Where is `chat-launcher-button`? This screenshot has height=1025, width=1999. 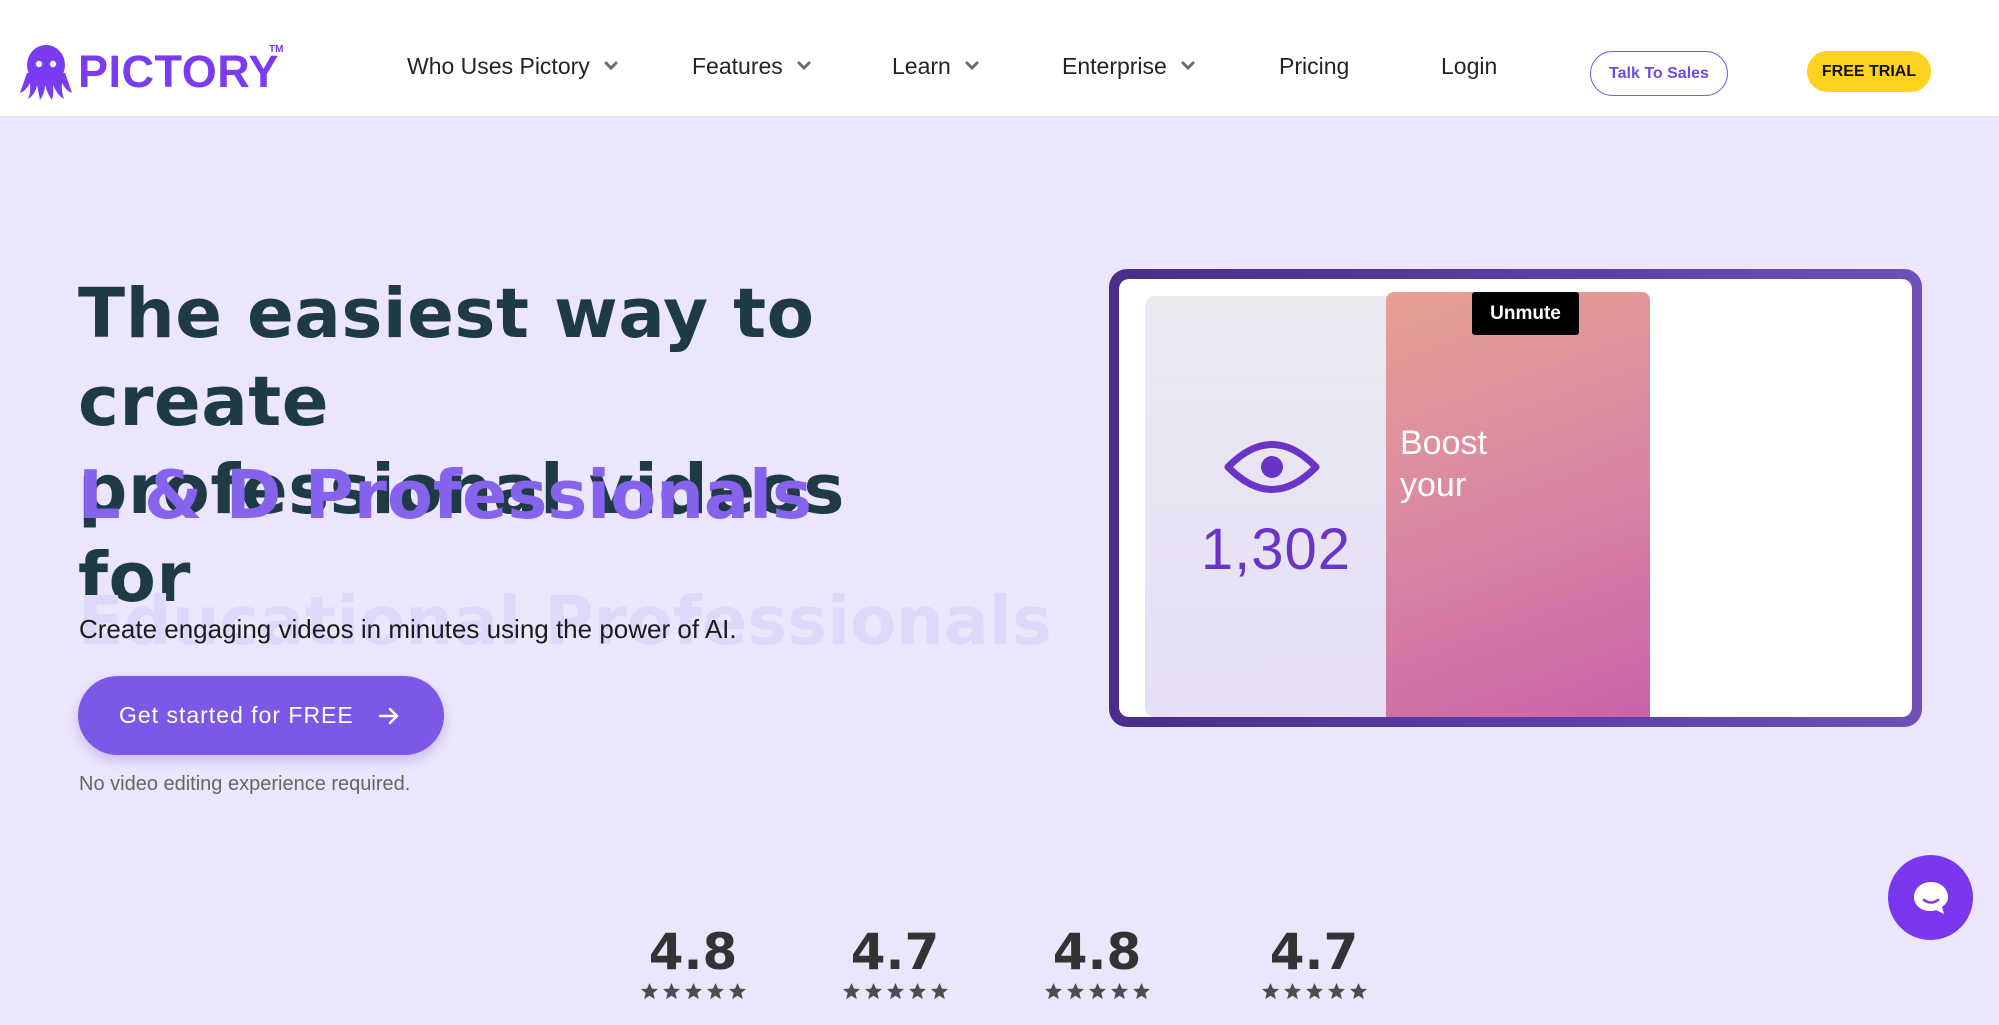
chat-launcher-button is located at coordinates (1930, 897).